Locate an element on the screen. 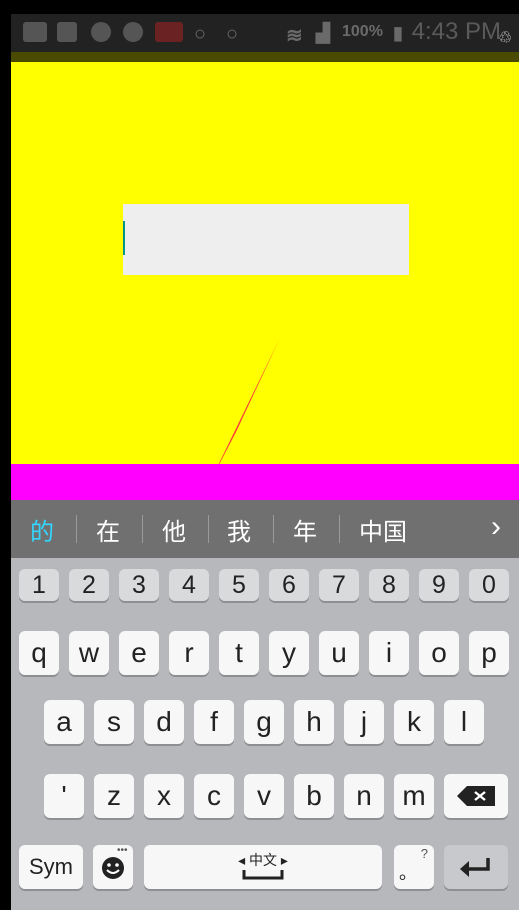 The image size is (519, 910). sym-key: Sym is located at coordinates (51, 867).